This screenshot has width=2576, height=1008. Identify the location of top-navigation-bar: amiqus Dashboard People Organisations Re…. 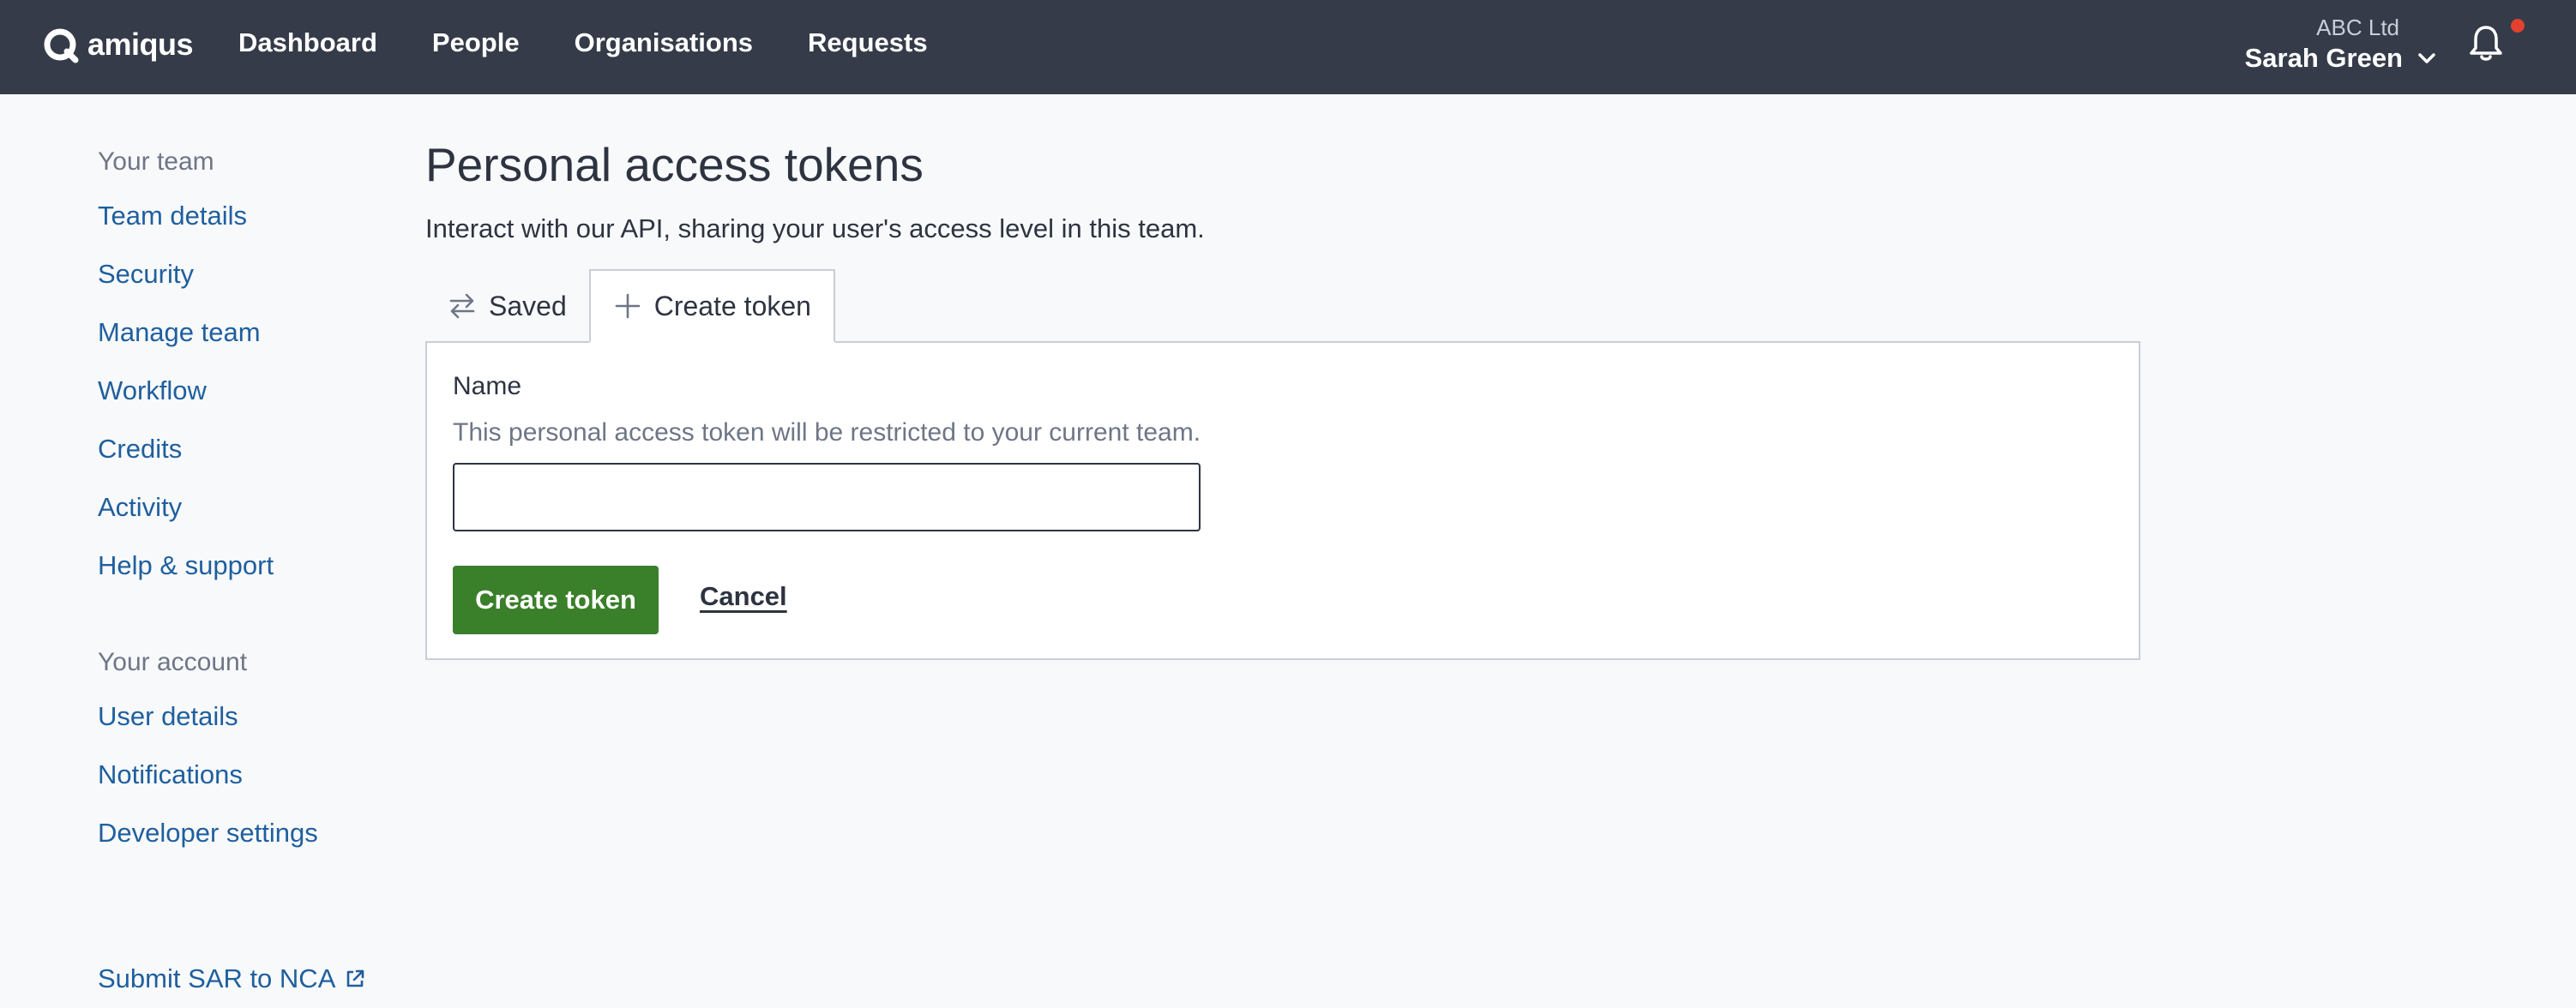
(1288, 47).